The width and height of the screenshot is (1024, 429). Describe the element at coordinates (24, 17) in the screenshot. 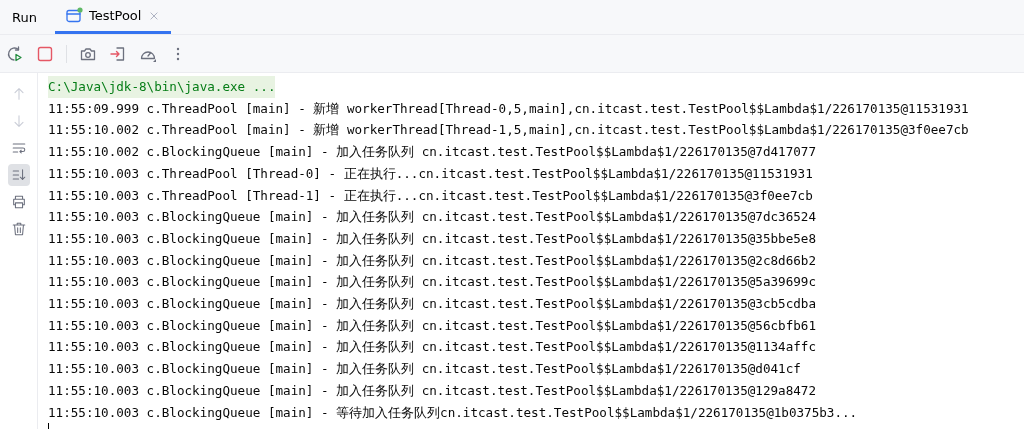

I see `tool-window-title: Run` at that location.